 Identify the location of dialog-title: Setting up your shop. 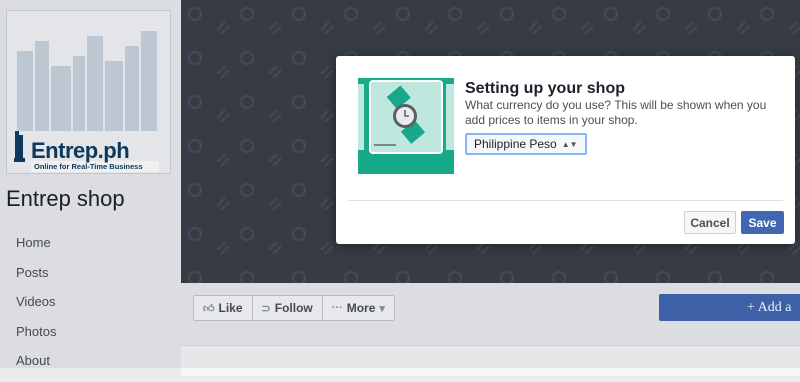
(545, 88).